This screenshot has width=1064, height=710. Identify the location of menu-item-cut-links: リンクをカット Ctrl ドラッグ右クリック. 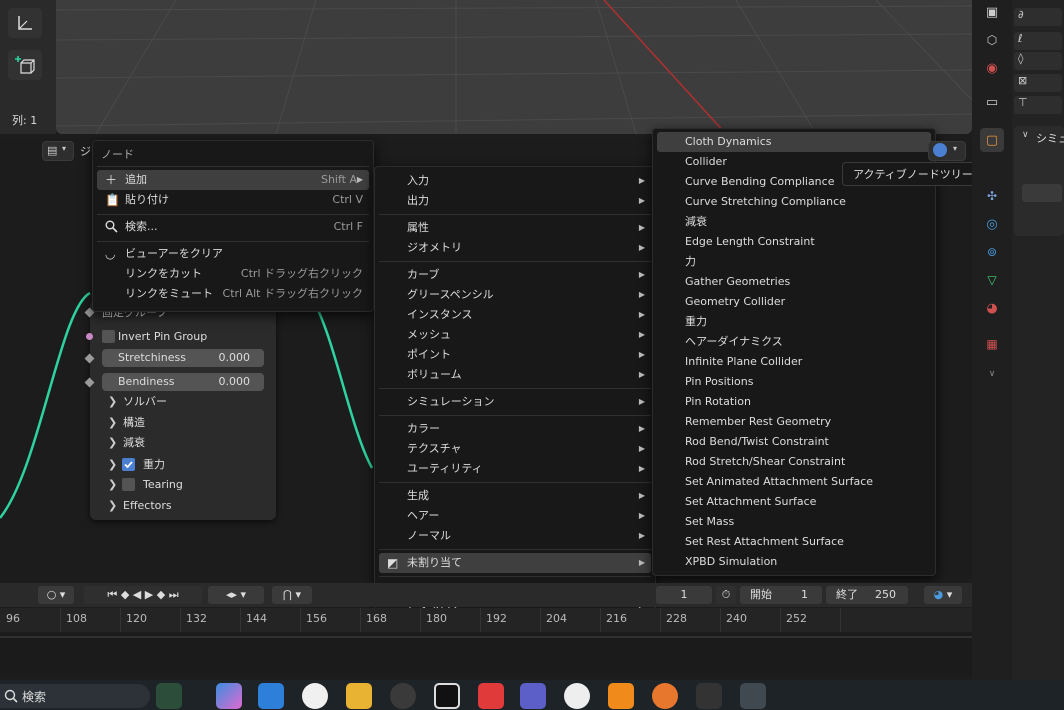
(233, 274).